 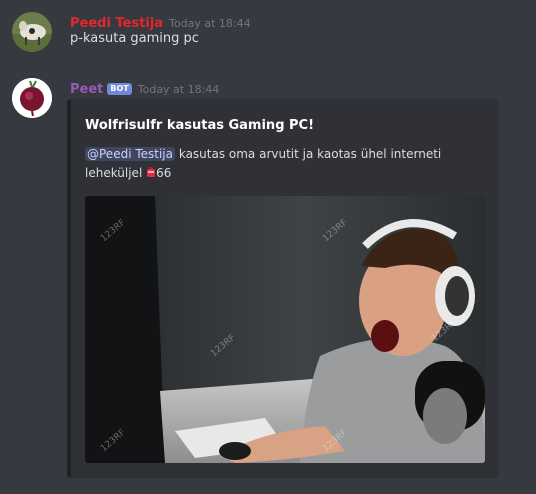 I want to click on message-header: Peedi Testija Today at 18:44, so click(x=160, y=21).